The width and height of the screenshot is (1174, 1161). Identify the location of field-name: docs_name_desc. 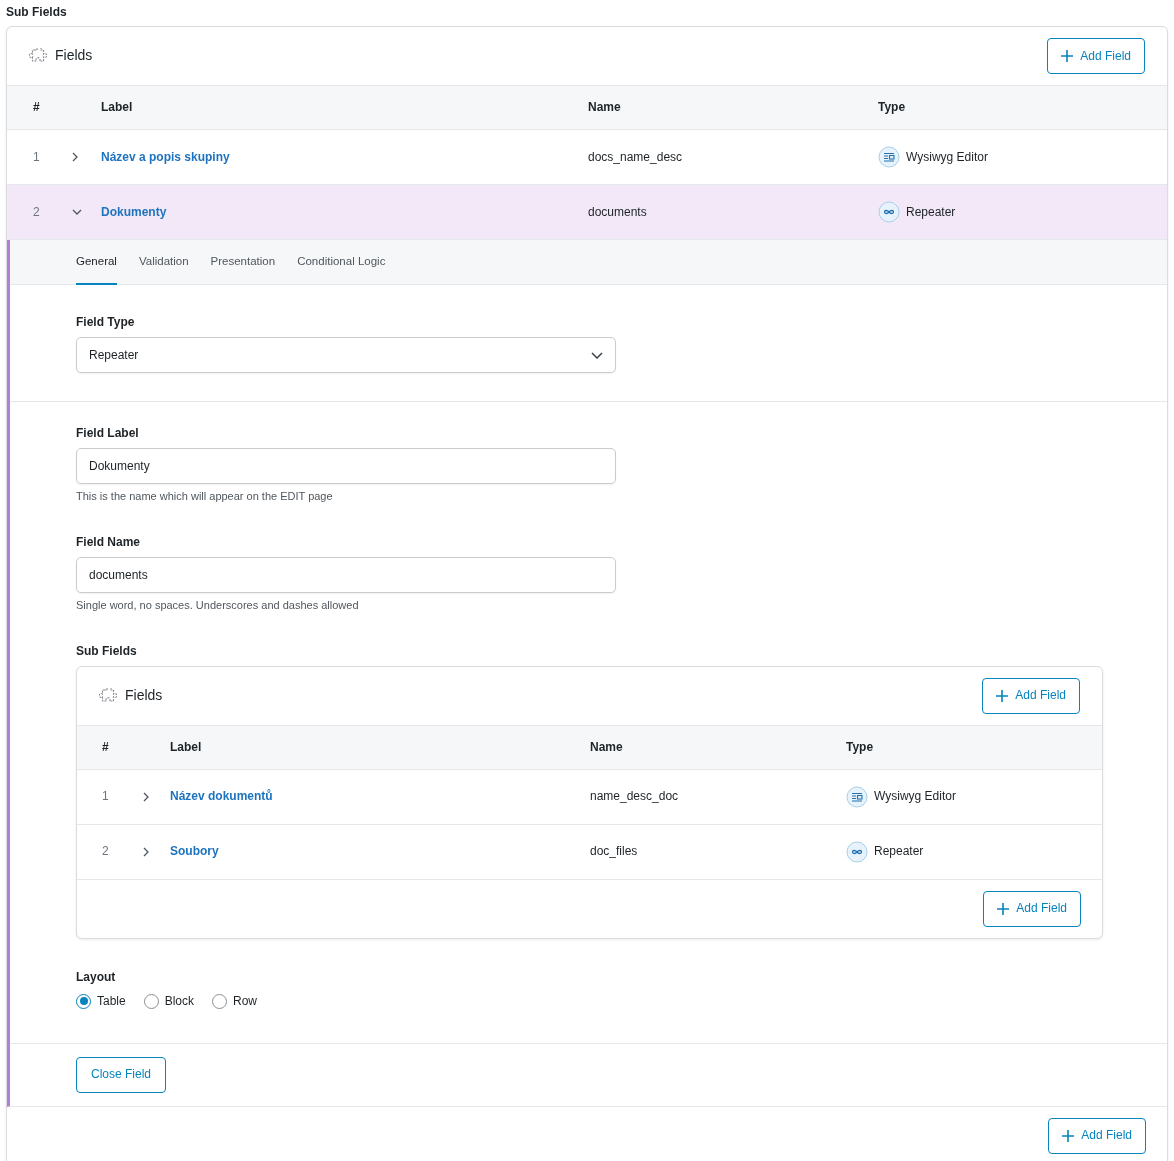
(636, 157).